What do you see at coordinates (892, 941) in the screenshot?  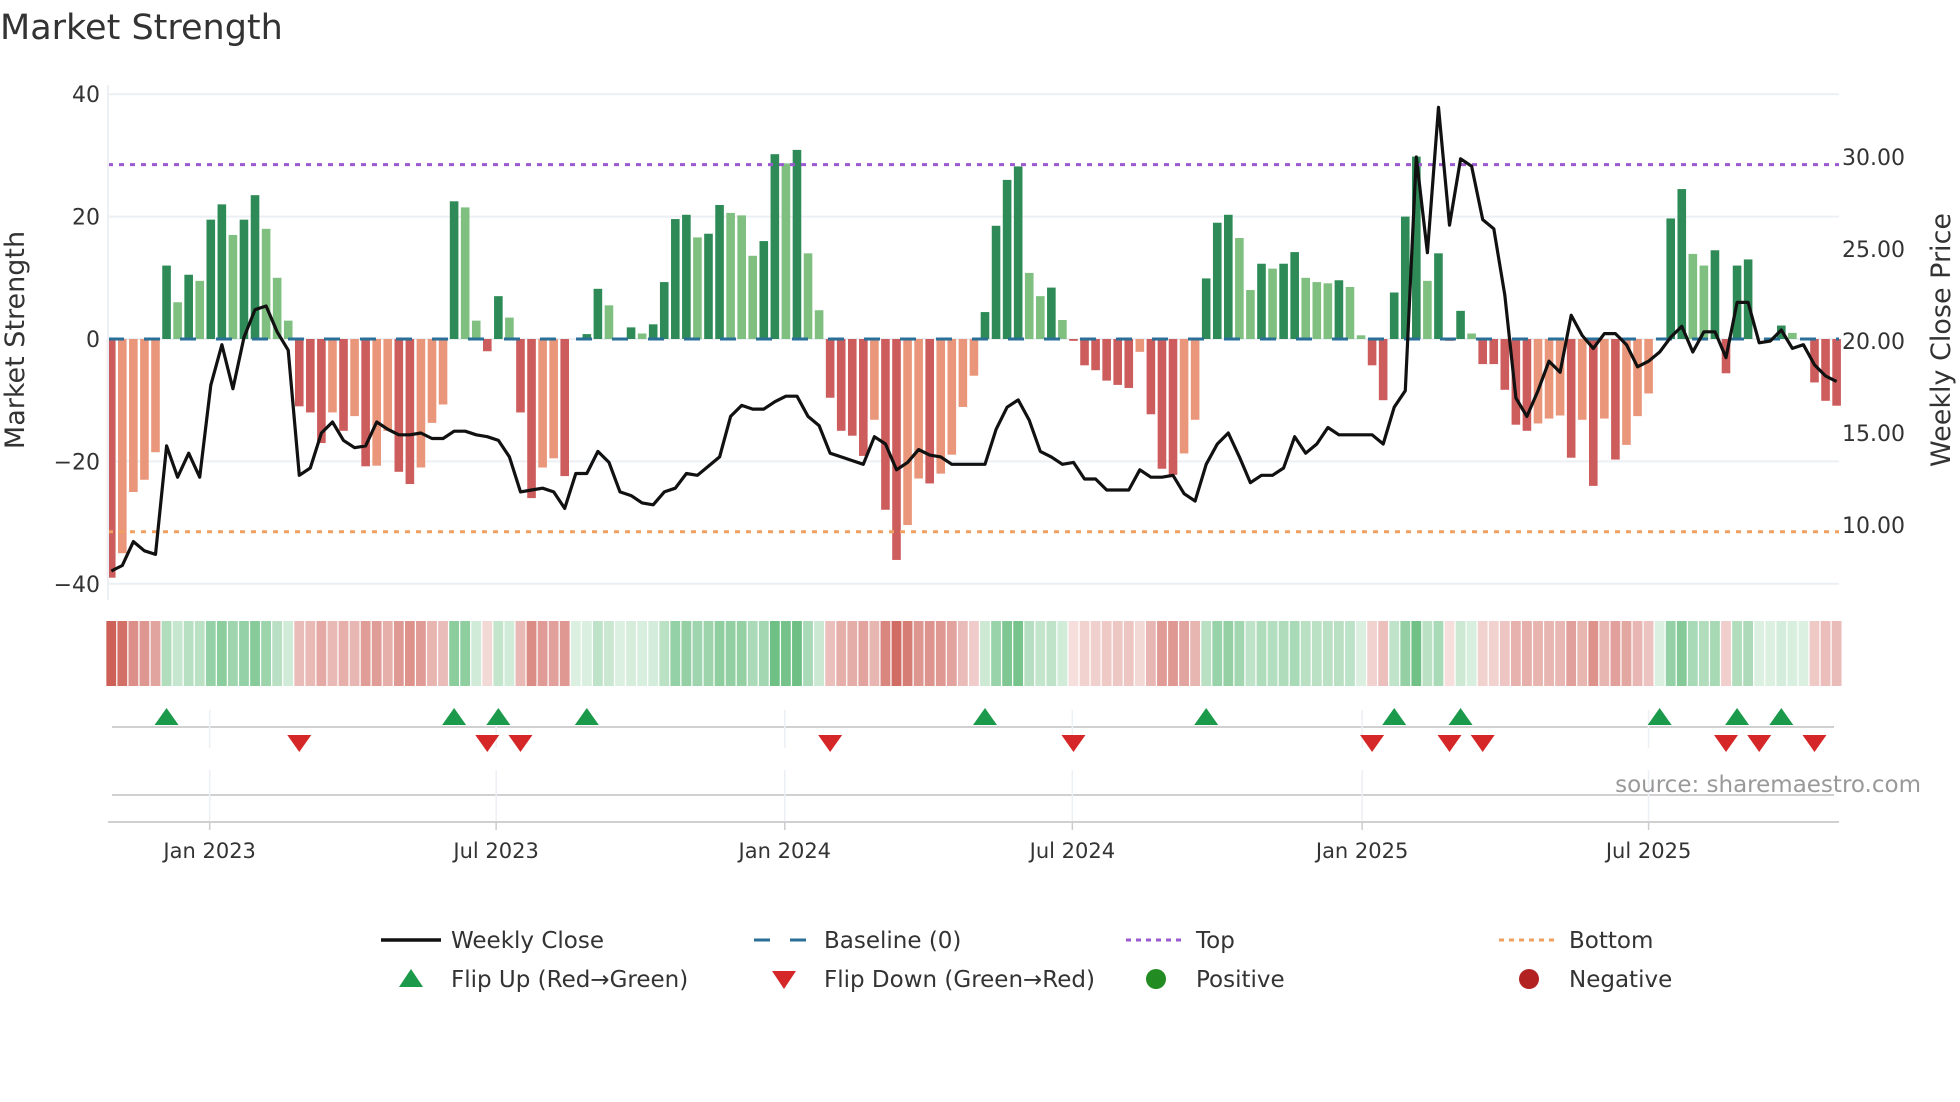 I see `legend-label: Baseline (0)` at bounding box center [892, 941].